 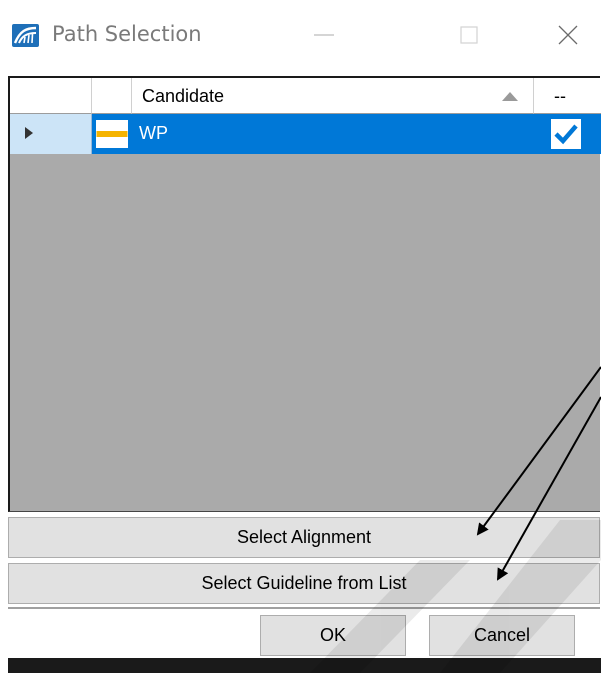 What do you see at coordinates (304, 537) in the screenshot?
I see `select-alignment-button: Select Alignment` at bounding box center [304, 537].